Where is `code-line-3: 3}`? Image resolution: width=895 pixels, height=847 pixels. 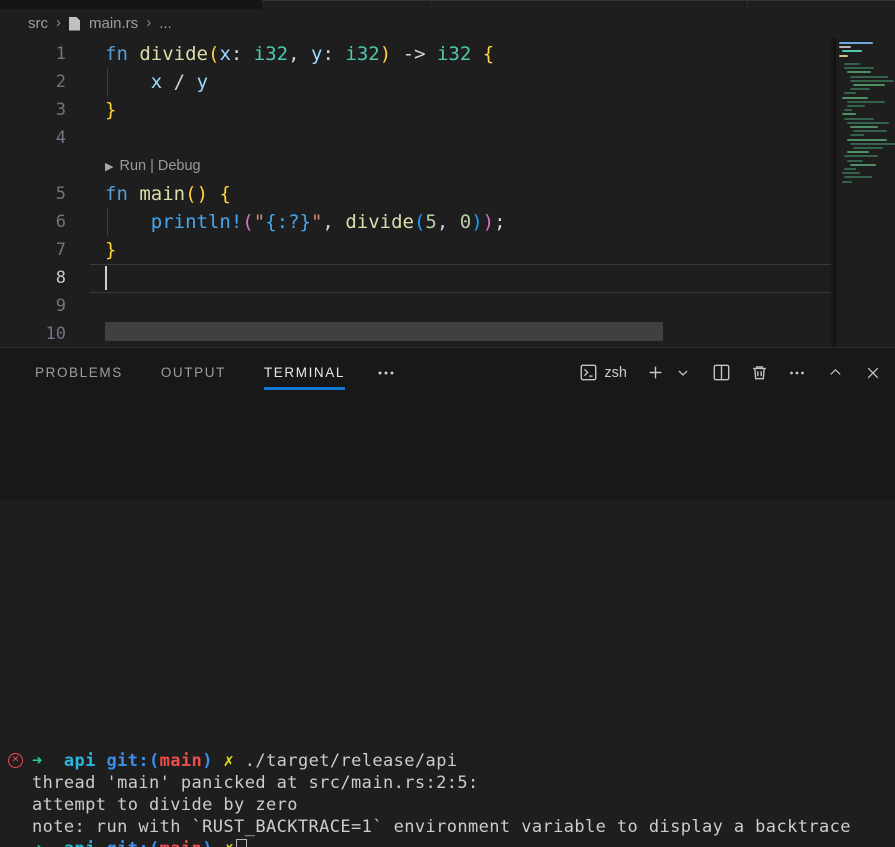
code-line-3: 3} is located at coordinates (418, 110).